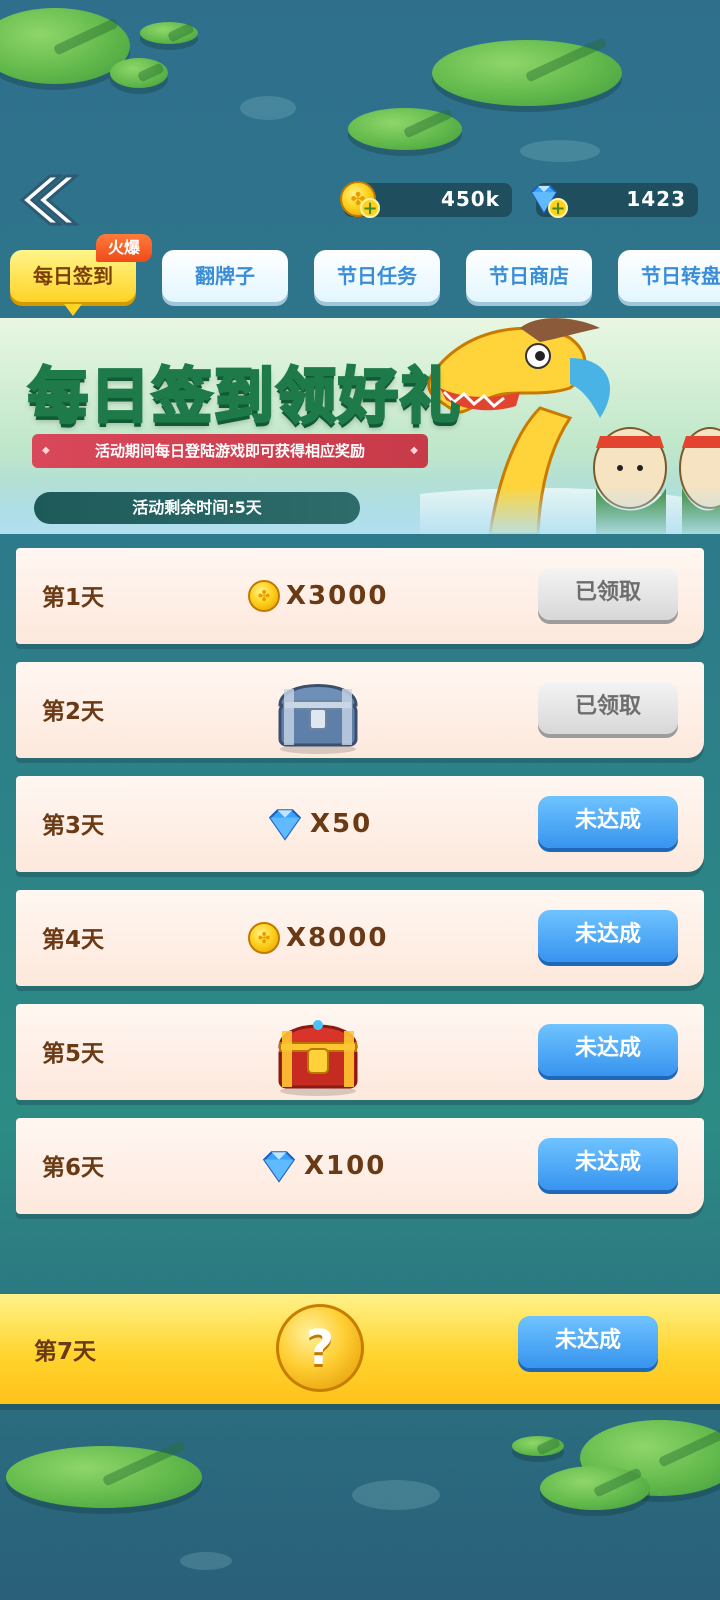 This screenshot has width=720, height=1600. I want to click on red-gold-chest-icon, so click(318, 1058).